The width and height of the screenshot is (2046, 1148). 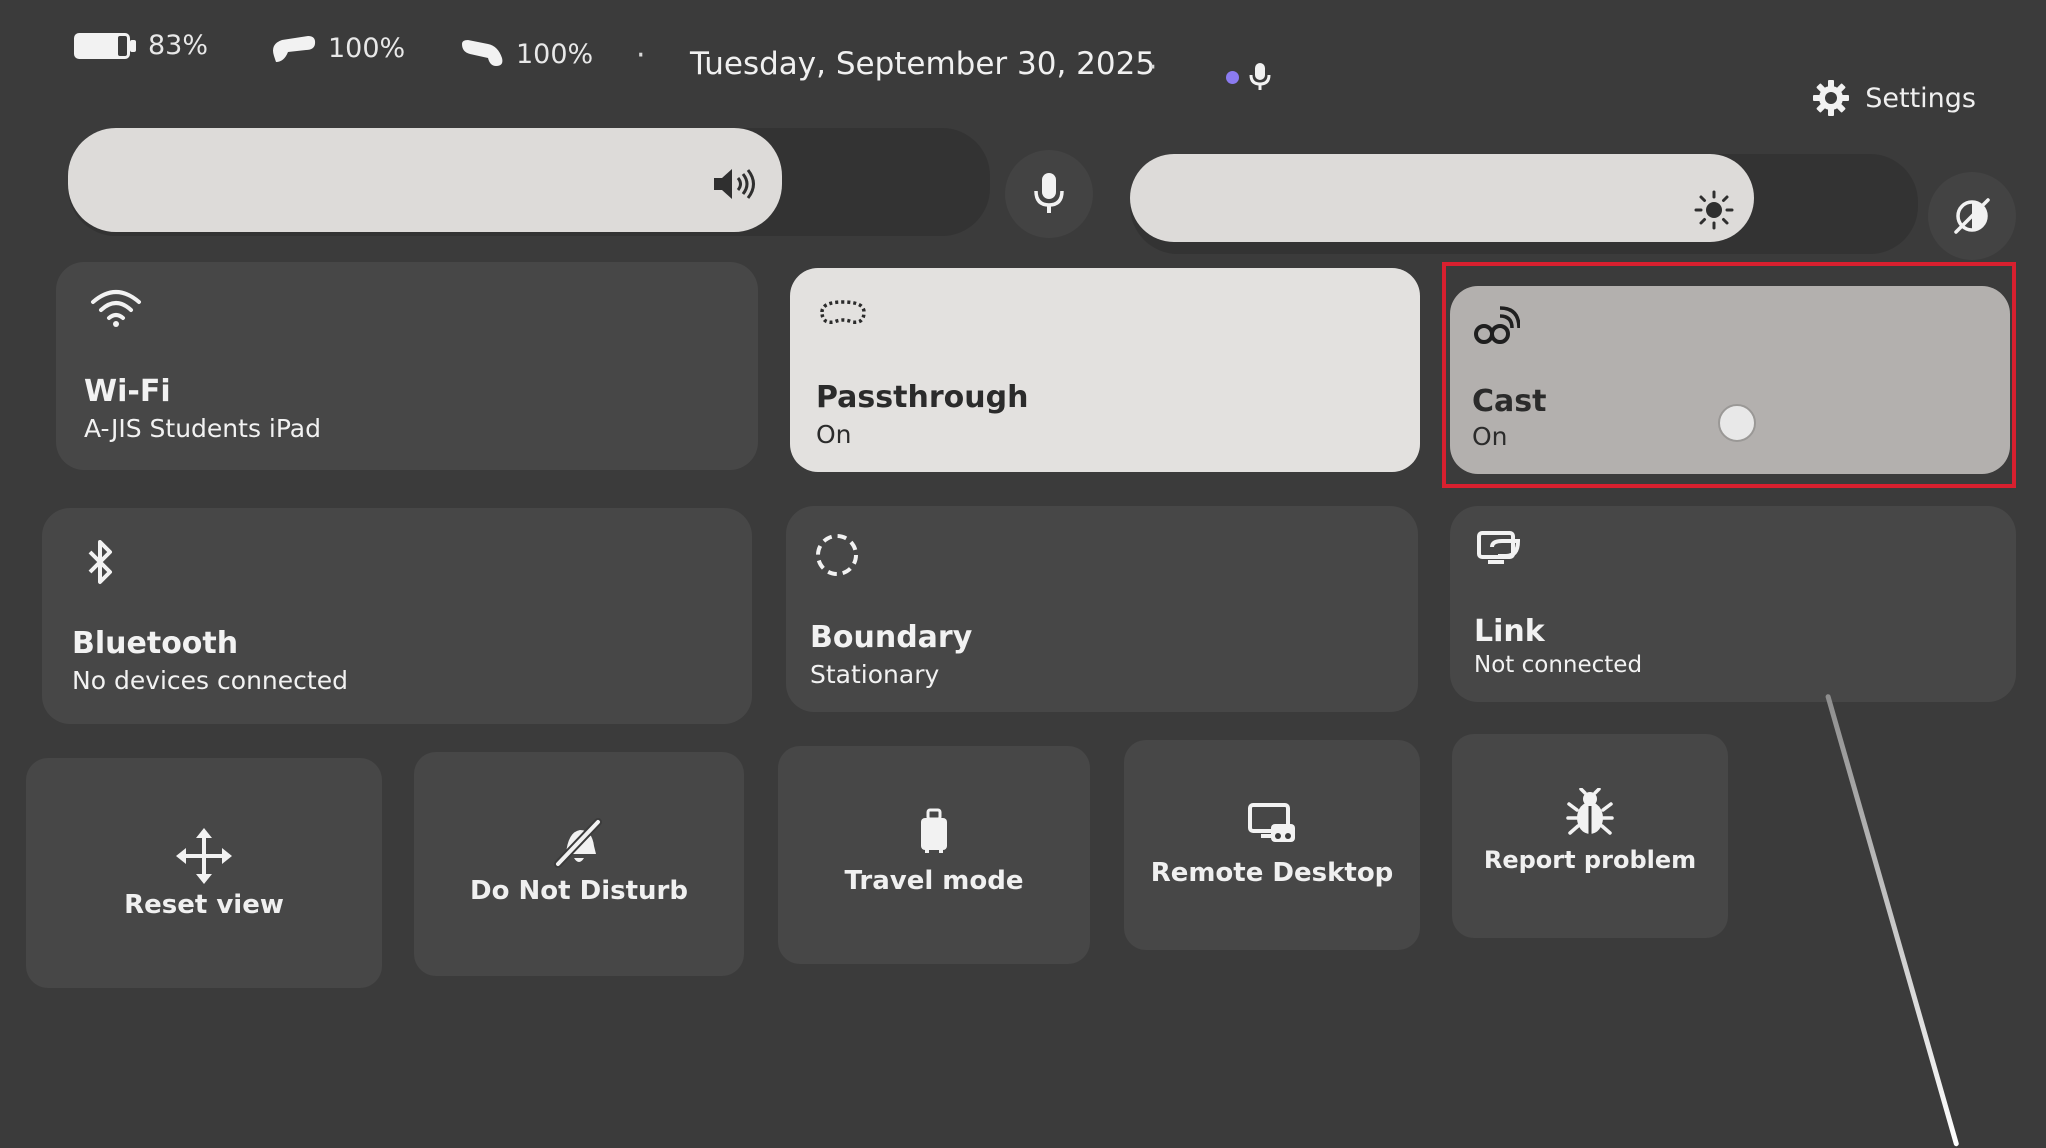 What do you see at coordinates (578, 843) in the screenshot?
I see `notifications-off-icon` at bounding box center [578, 843].